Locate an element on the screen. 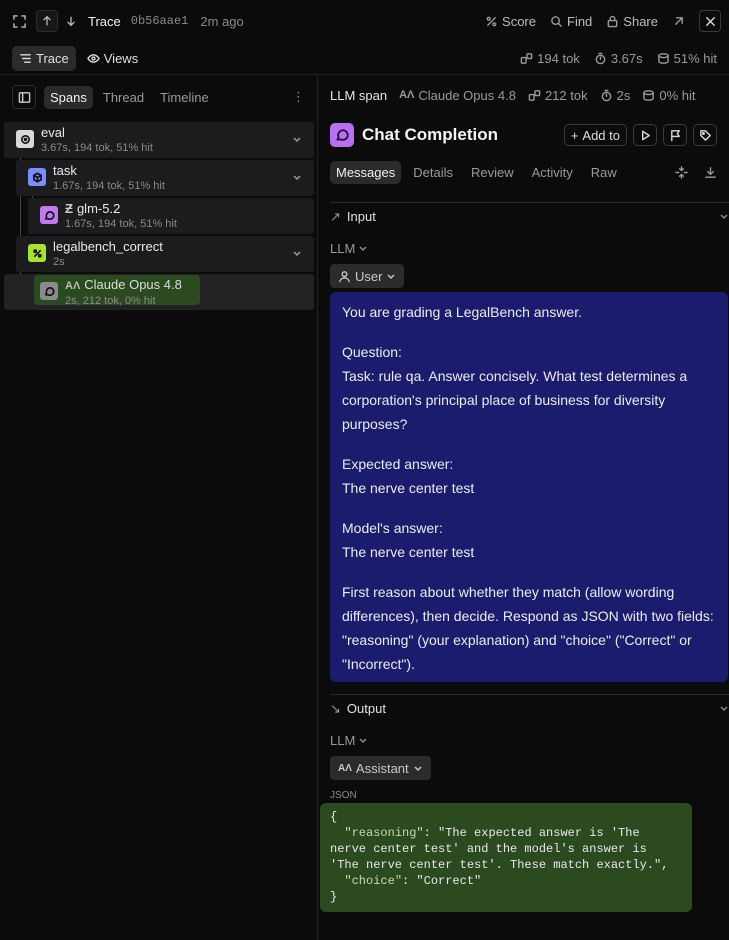 The width and height of the screenshot is (729, 940). span-row-claude: AΛ Claude Opus 4.8 2s, 212 tok, 0% hit is located at coordinates (159, 292).